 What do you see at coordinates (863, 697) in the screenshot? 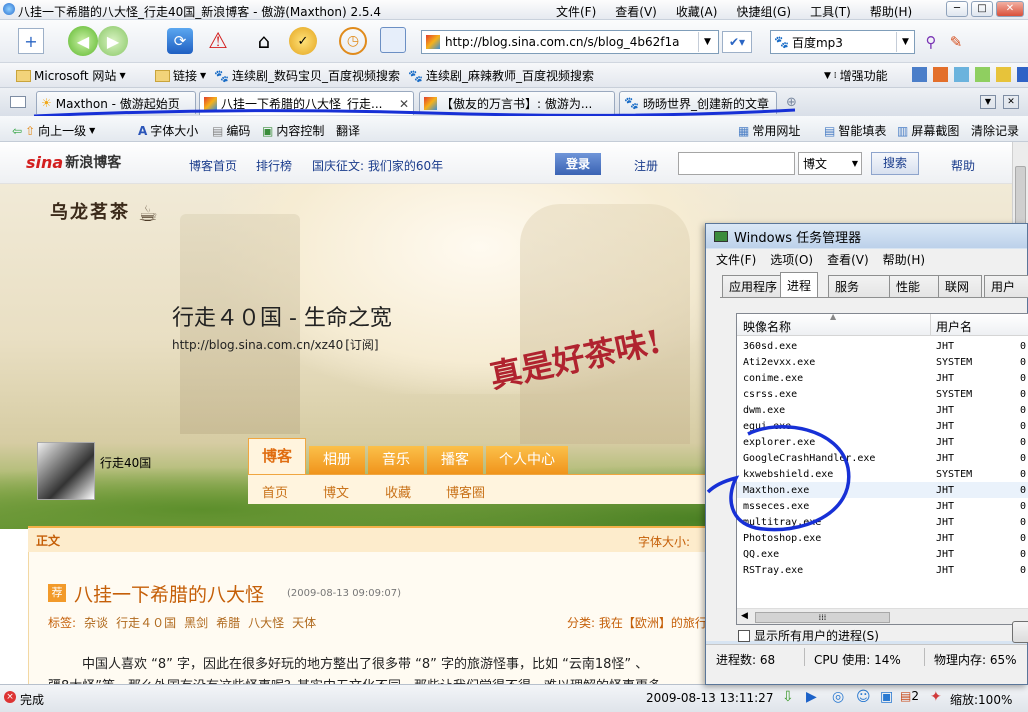
I see `user-icon: ☺` at bounding box center [863, 697].